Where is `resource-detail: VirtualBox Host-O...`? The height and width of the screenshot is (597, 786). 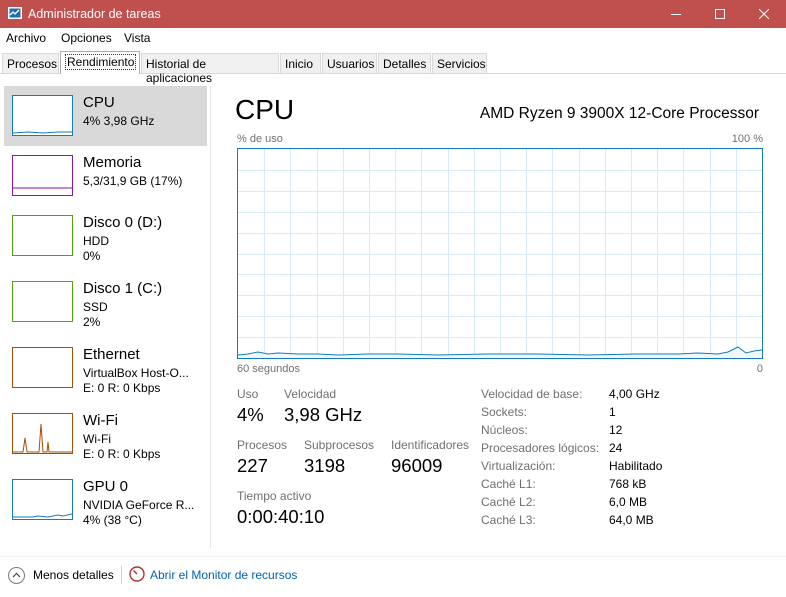
resource-detail: VirtualBox Host-O... is located at coordinates (136, 373).